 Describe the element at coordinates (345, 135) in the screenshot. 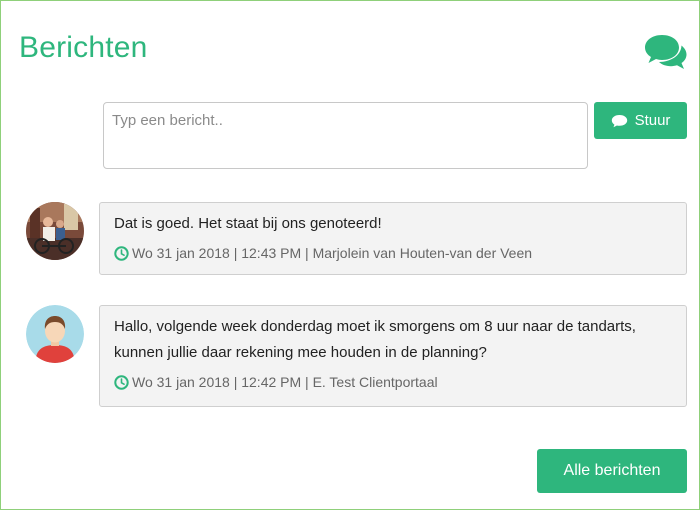

I see `message-input` at that location.